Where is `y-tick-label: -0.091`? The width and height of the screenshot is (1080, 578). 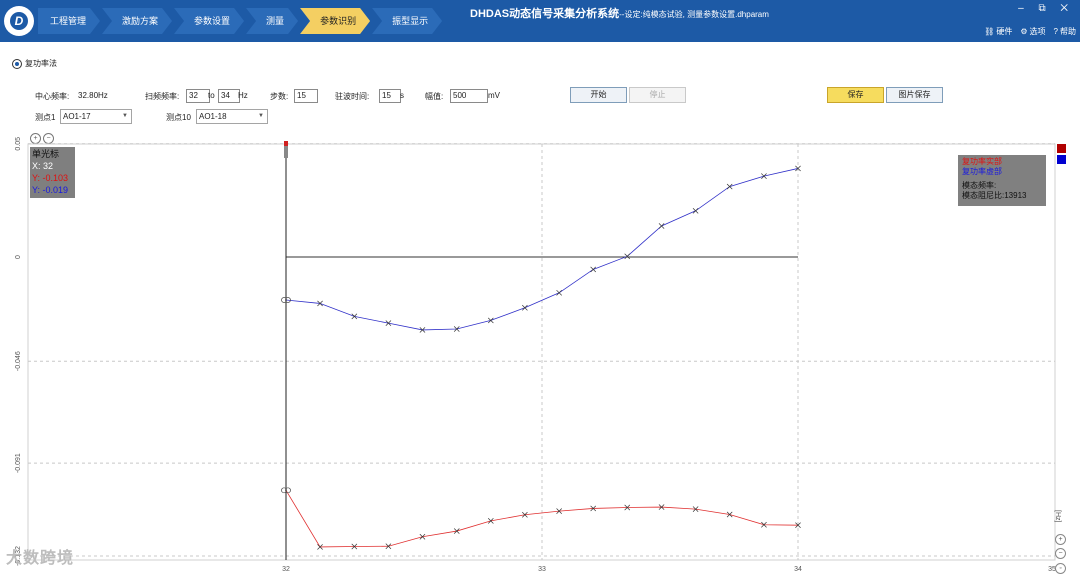 y-tick-label: -0.091 is located at coordinates (18, 463).